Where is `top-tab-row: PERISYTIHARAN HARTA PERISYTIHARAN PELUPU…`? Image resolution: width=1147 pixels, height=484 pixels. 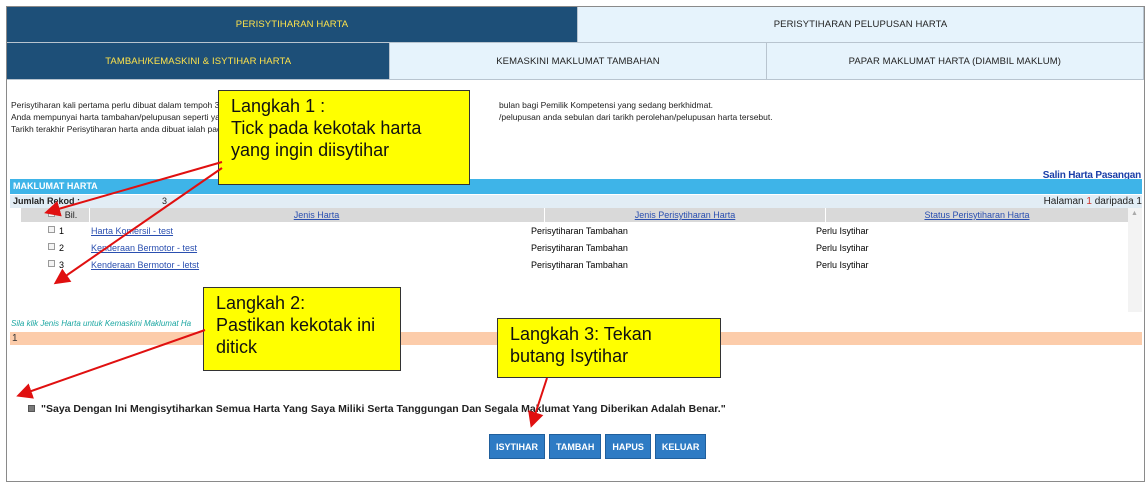 top-tab-row: PERISYTIHARAN HARTA PERISYTIHARAN PELUPU… is located at coordinates (575, 25).